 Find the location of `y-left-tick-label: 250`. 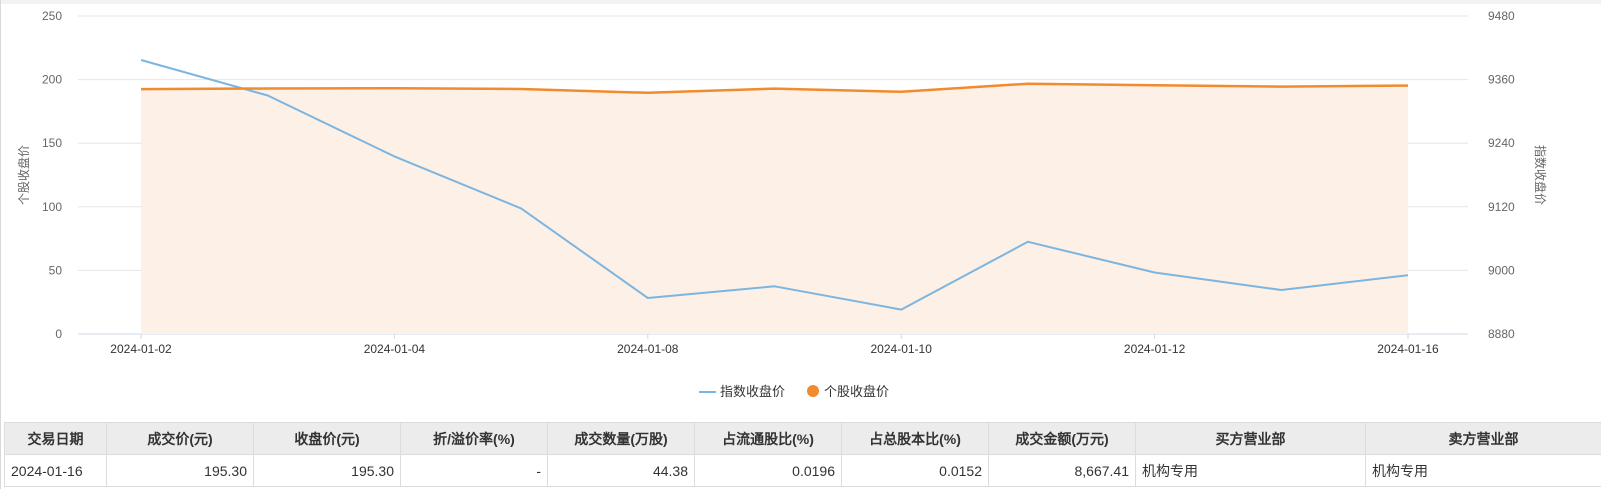

y-left-tick-label: 250 is located at coordinates (52, 16).